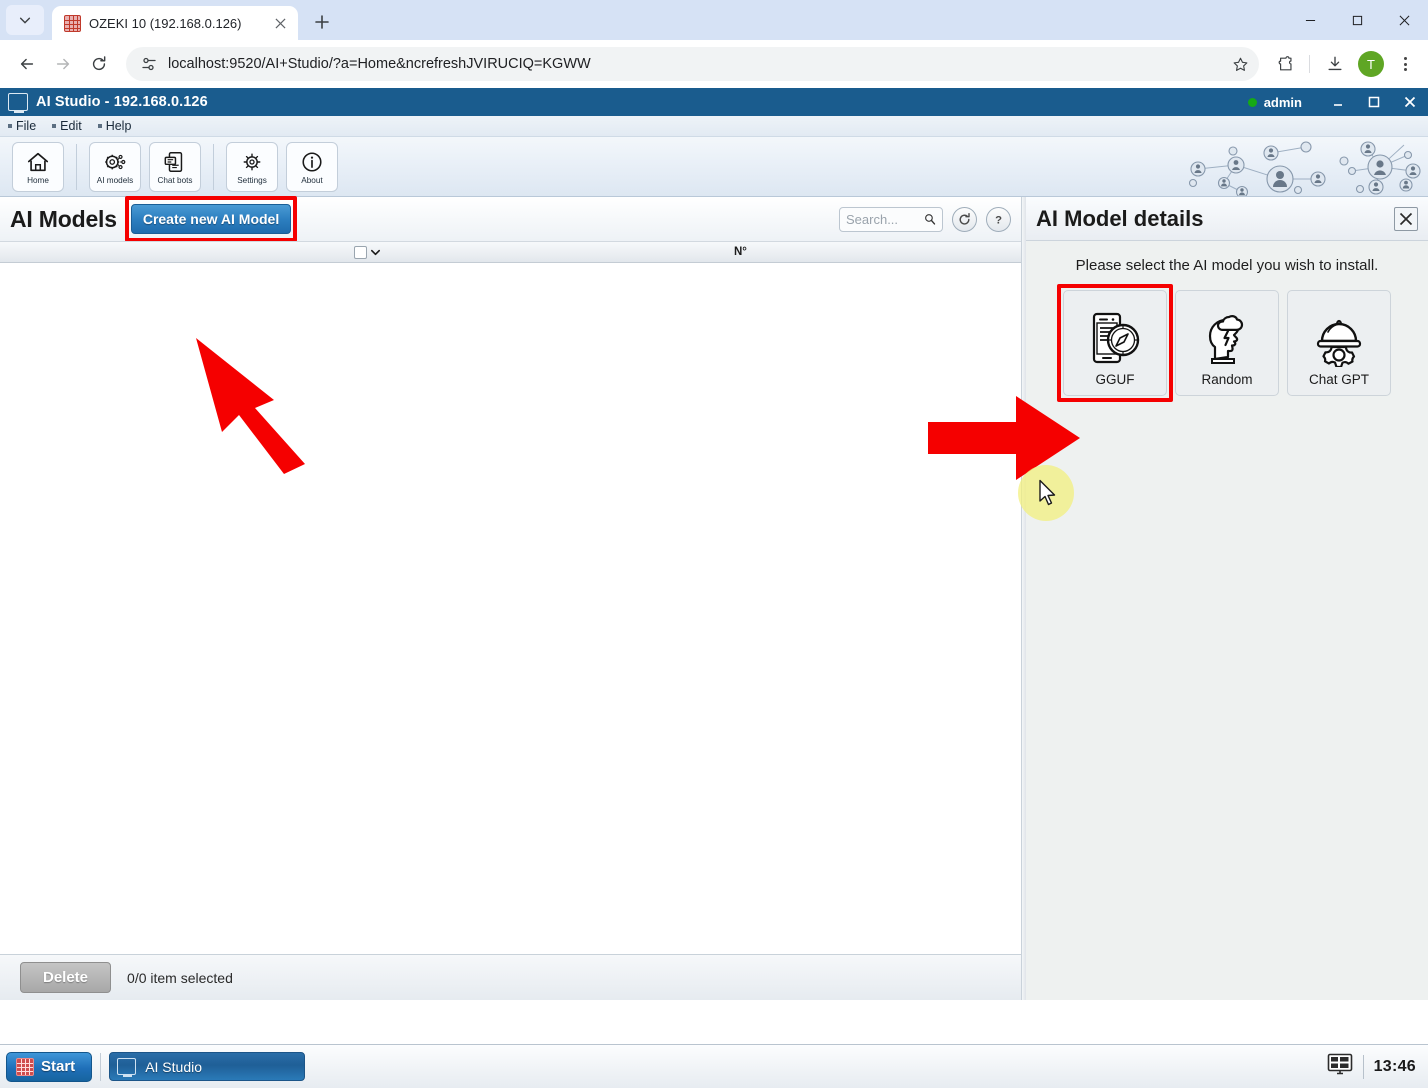 This screenshot has width=1428, height=1088. I want to click on app-window-controls: admin, so click(1337, 102).